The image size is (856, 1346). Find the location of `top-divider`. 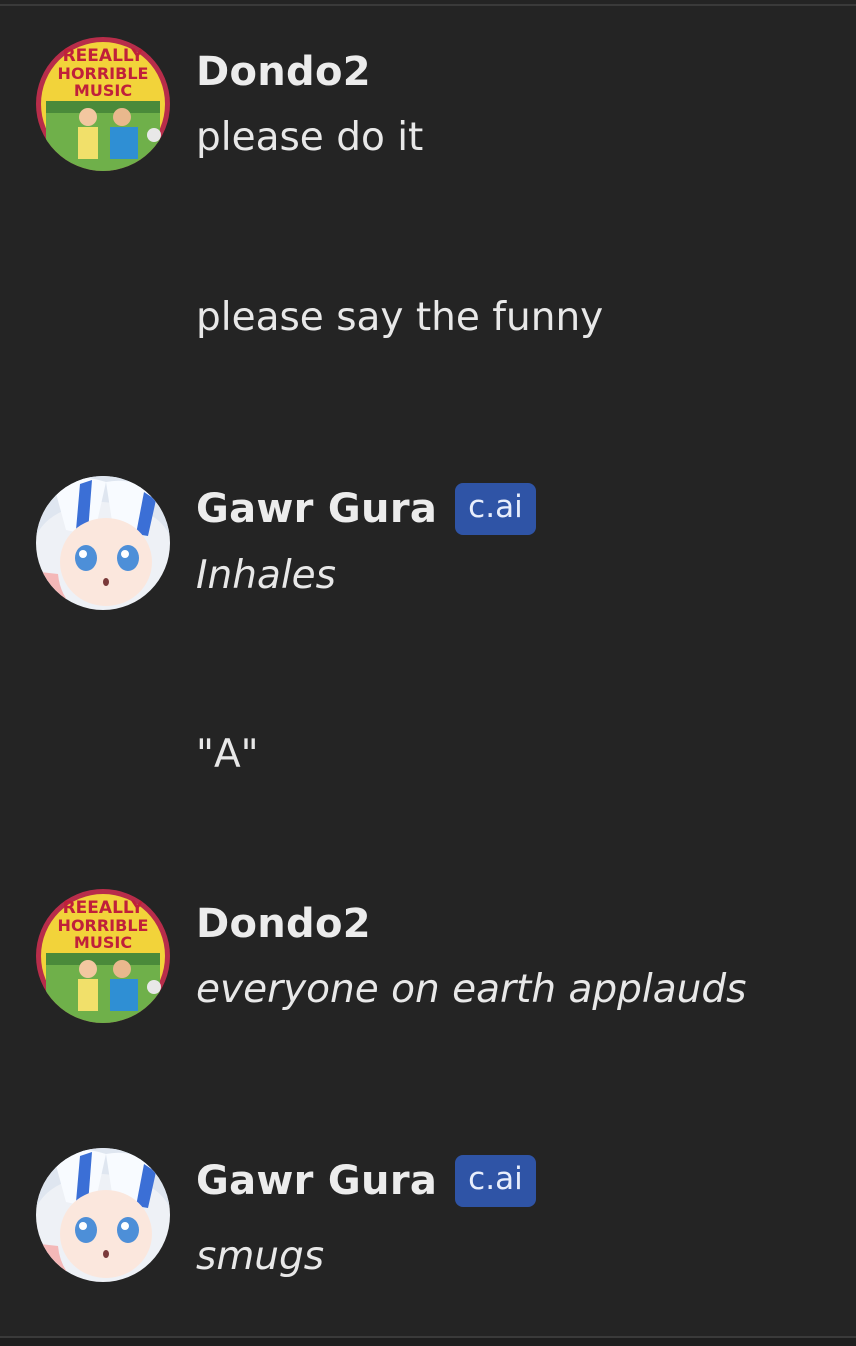

top-divider is located at coordinates (428, 5).